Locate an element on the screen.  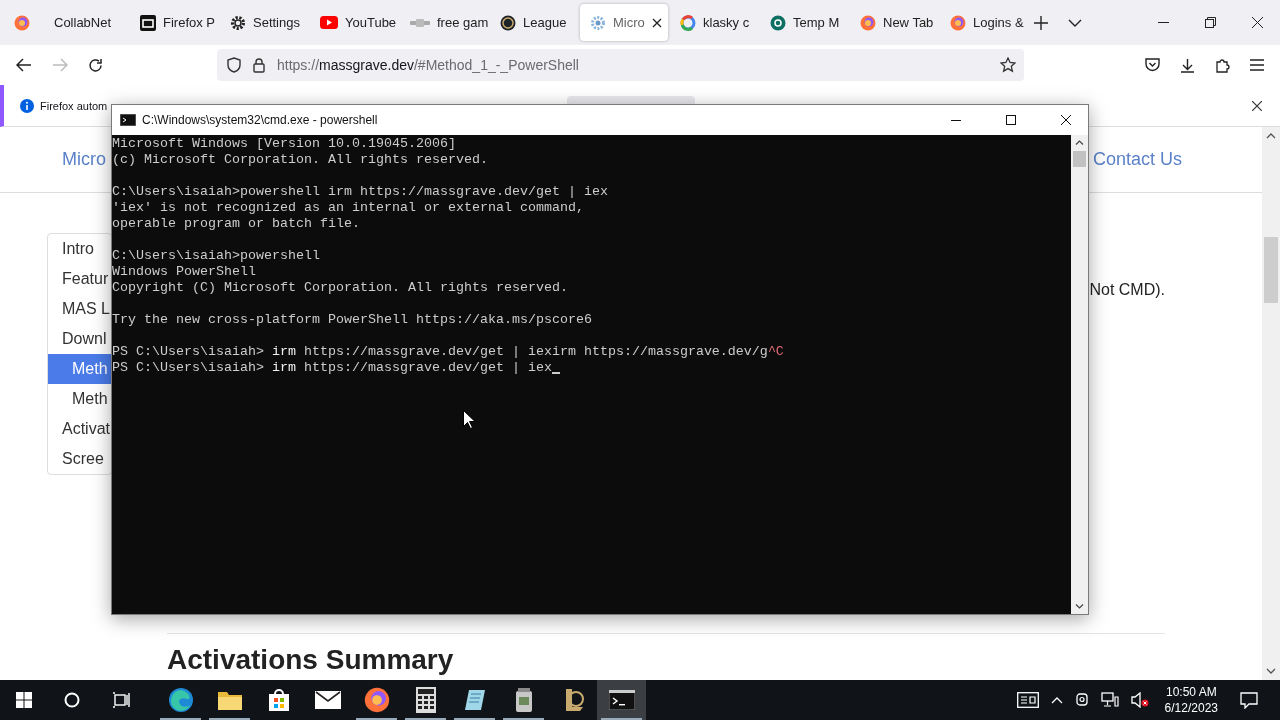
reload-icon is located at coordinates (95, 65).